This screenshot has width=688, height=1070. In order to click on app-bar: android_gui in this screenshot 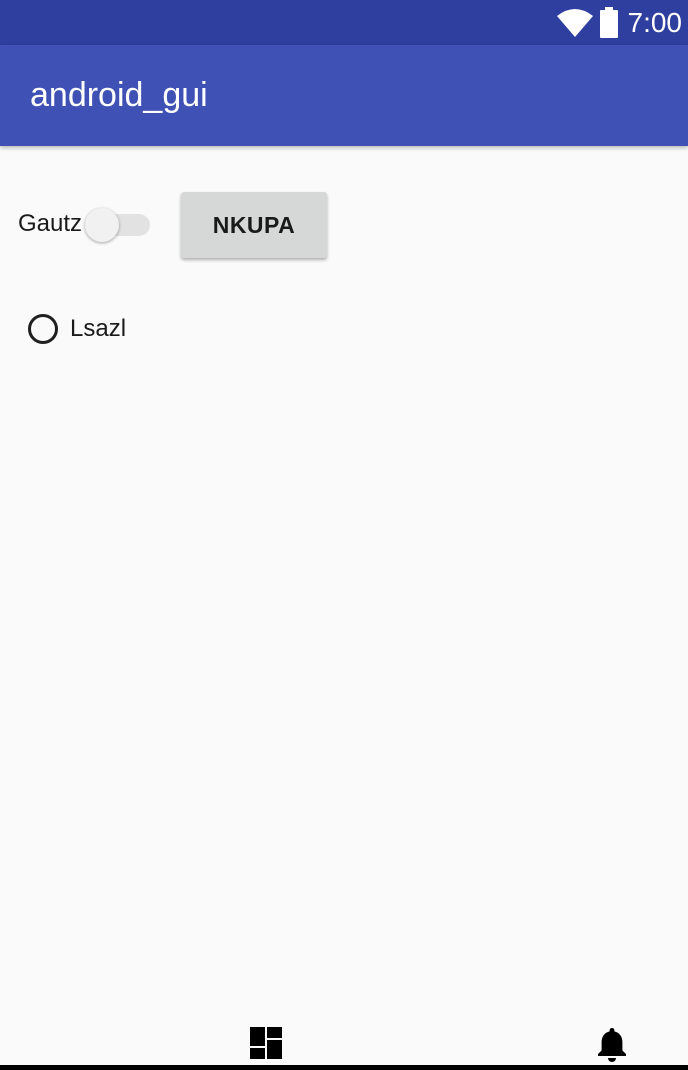, I will do `click(344, 95)`.